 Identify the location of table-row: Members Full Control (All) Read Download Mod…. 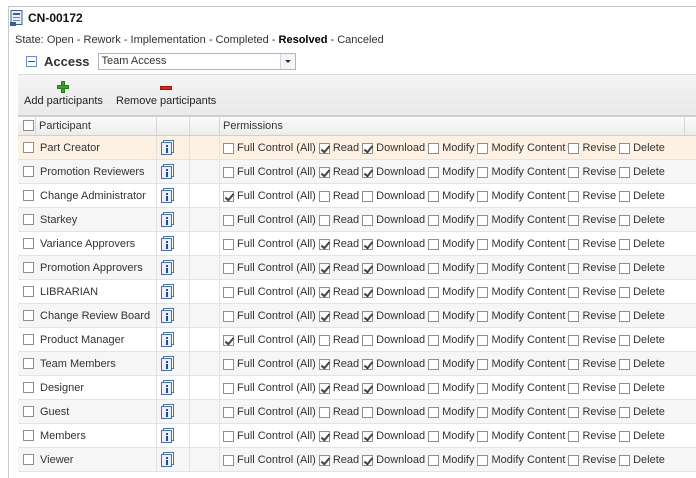
(357, 436).